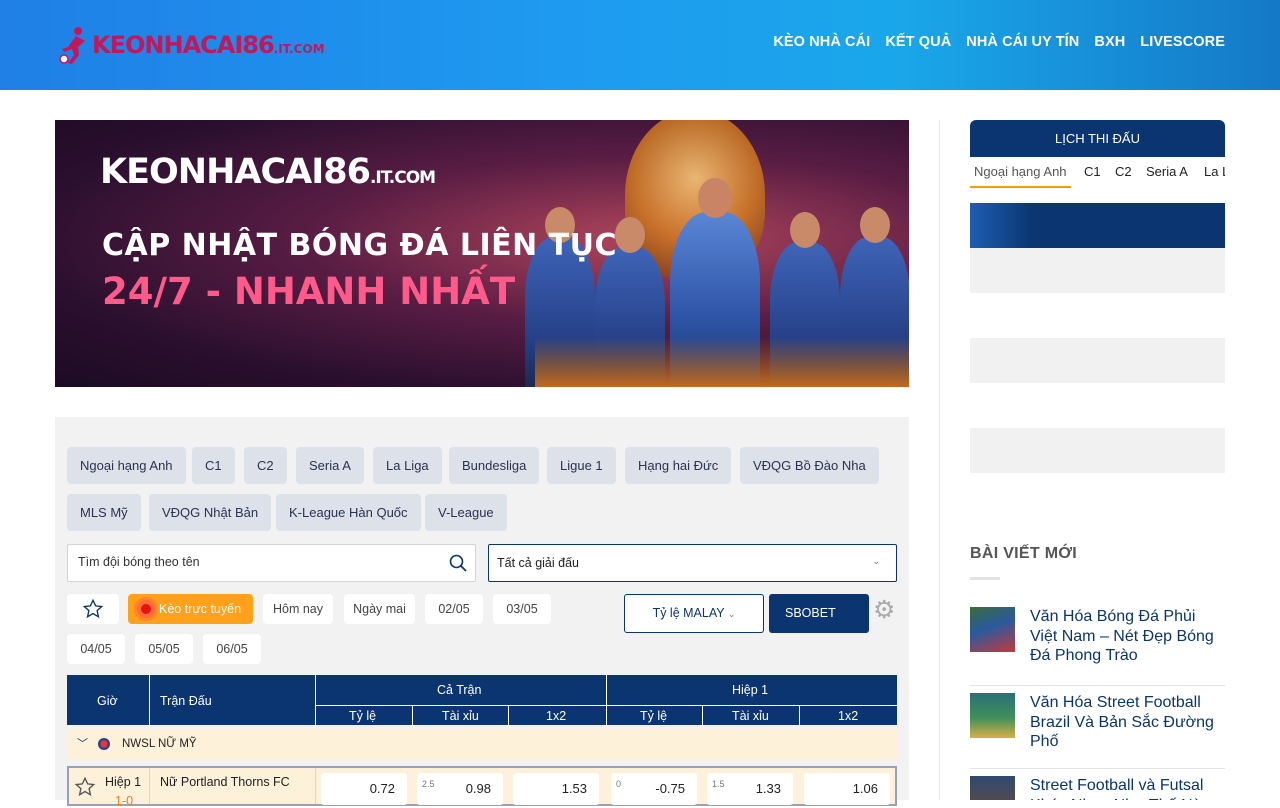 This screenshot has width=1280, height=808. I want to click on odds-cell-half-1x2: 1.06, so click(847, 789).